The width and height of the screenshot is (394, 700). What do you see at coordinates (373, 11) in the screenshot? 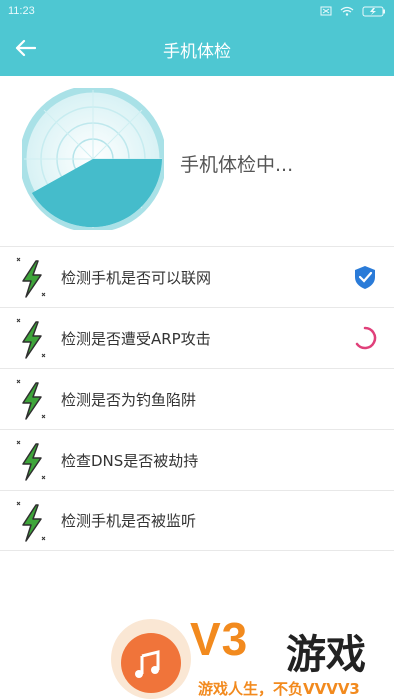
I see `battery-icon` at bounding box center [373, 11].